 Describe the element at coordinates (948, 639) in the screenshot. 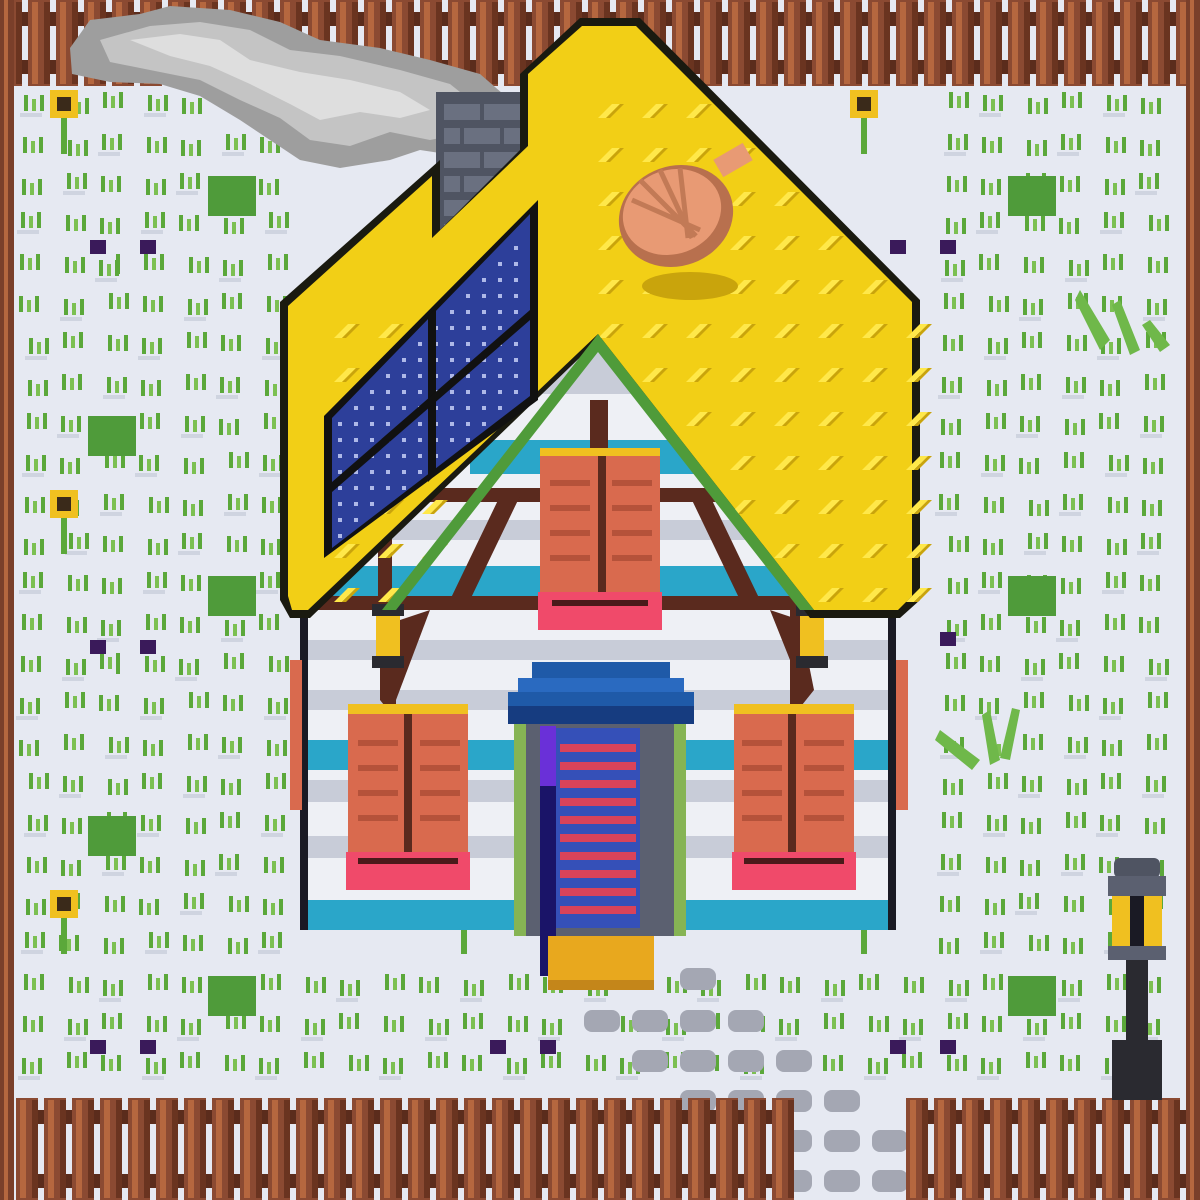

I see `violet-flower-icon` at that location.